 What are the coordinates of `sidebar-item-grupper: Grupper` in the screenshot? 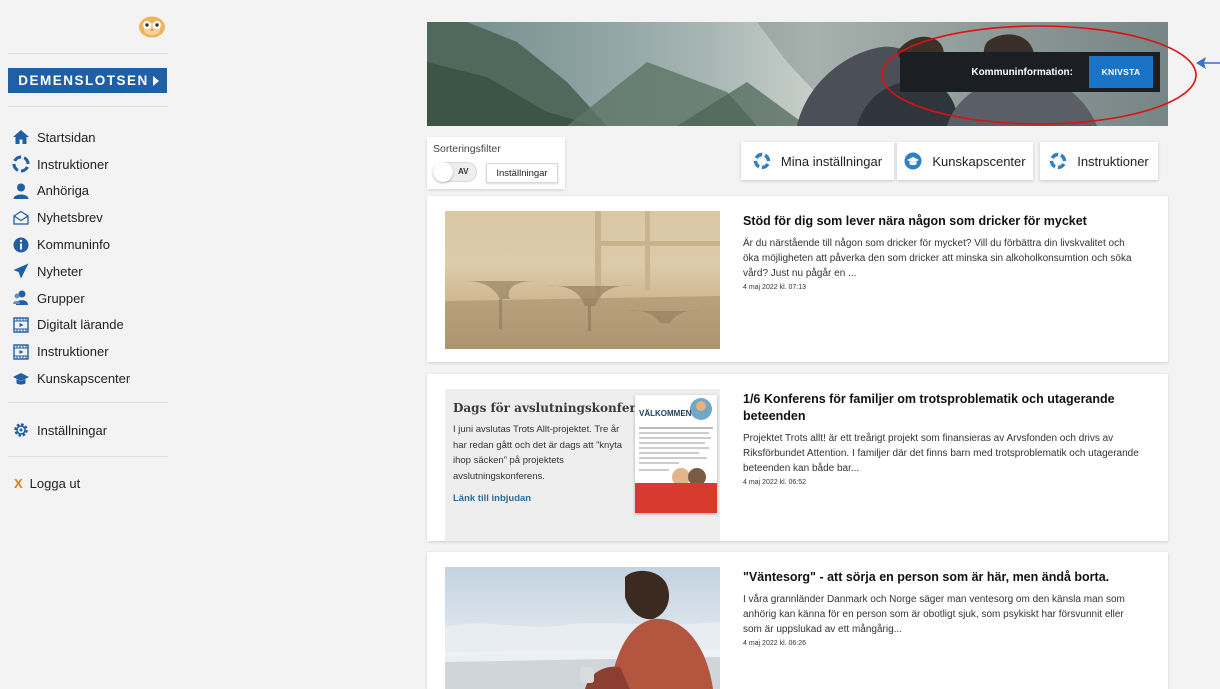 It's located at (92, 298).